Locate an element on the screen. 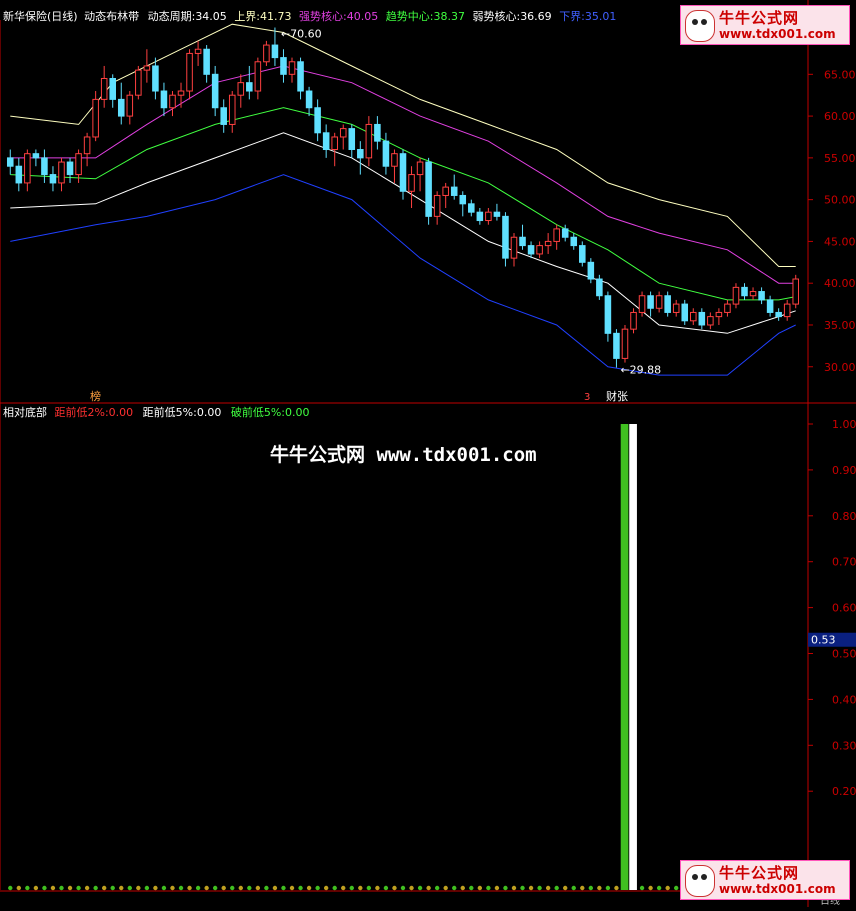 This screenshot has height=911, width=856. logo-url: www.tdx001.com is located at coordinates (777, 889).